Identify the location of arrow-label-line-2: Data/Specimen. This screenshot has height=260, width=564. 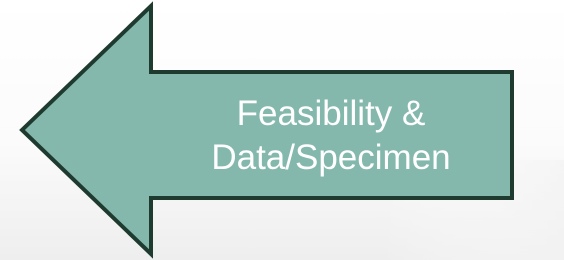
(331, 157).